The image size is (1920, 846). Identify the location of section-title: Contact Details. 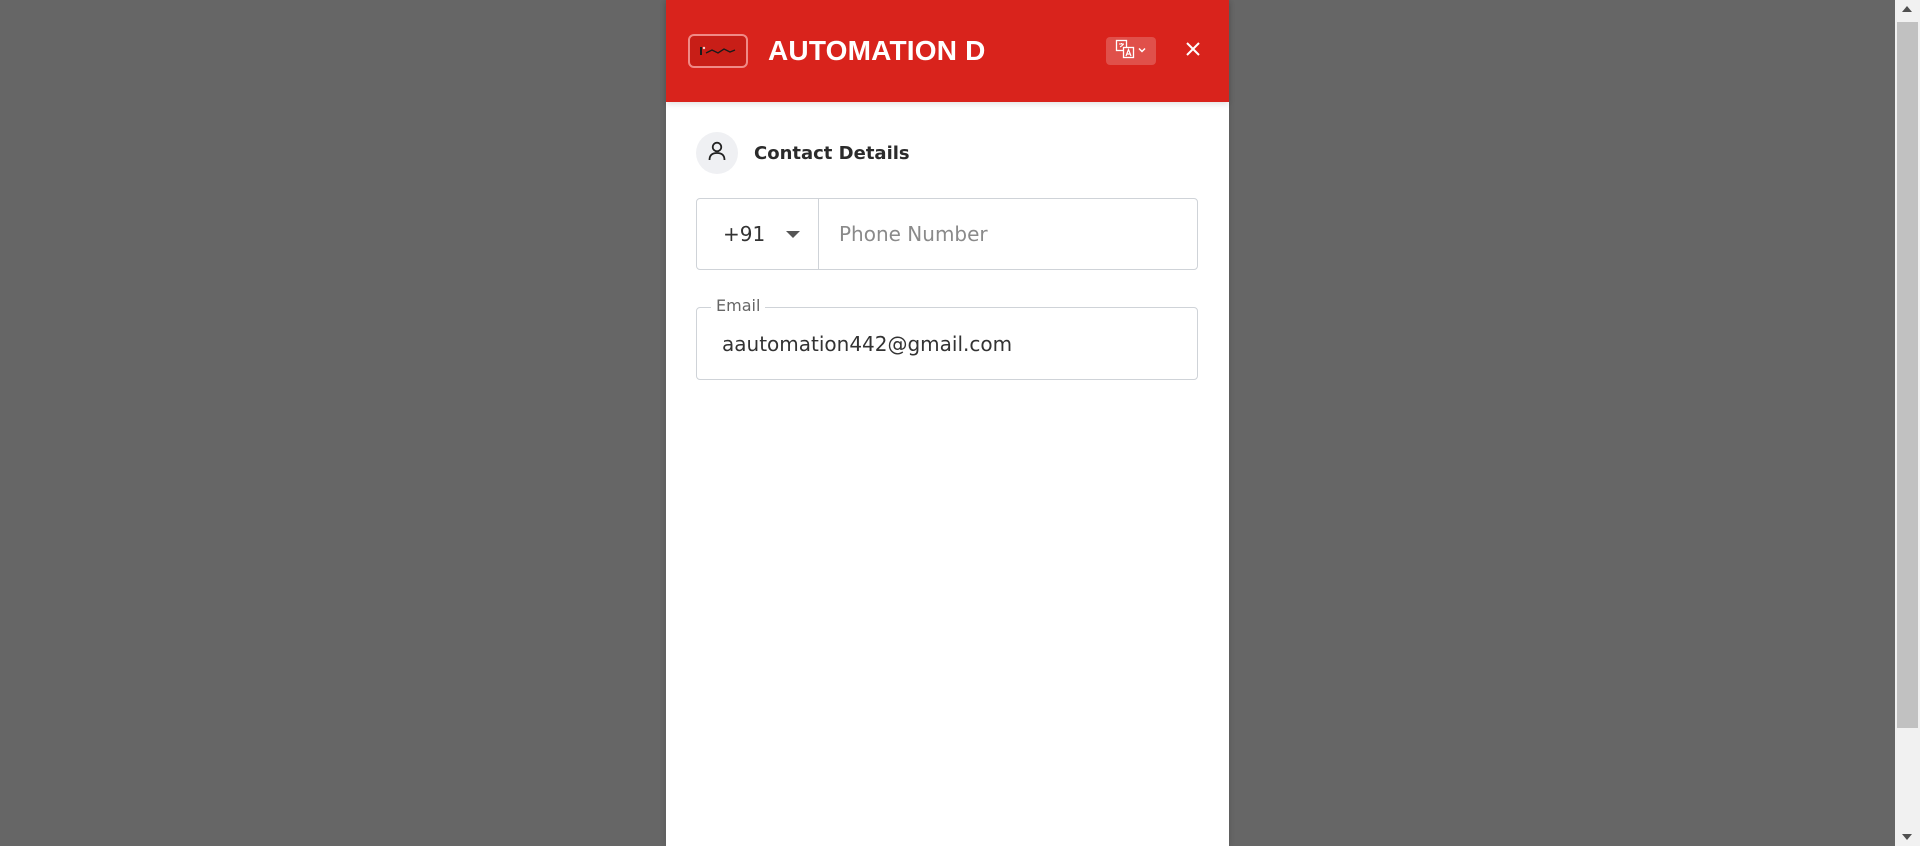
(832, 153).